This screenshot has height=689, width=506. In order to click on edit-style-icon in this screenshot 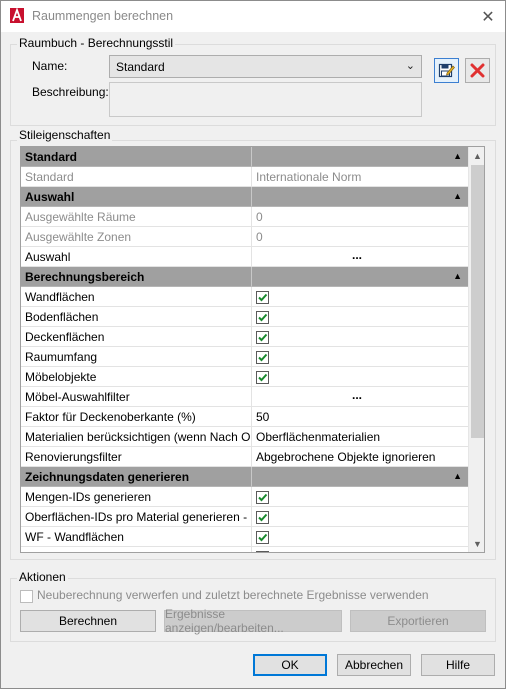, I will do `click(446, 70)`.